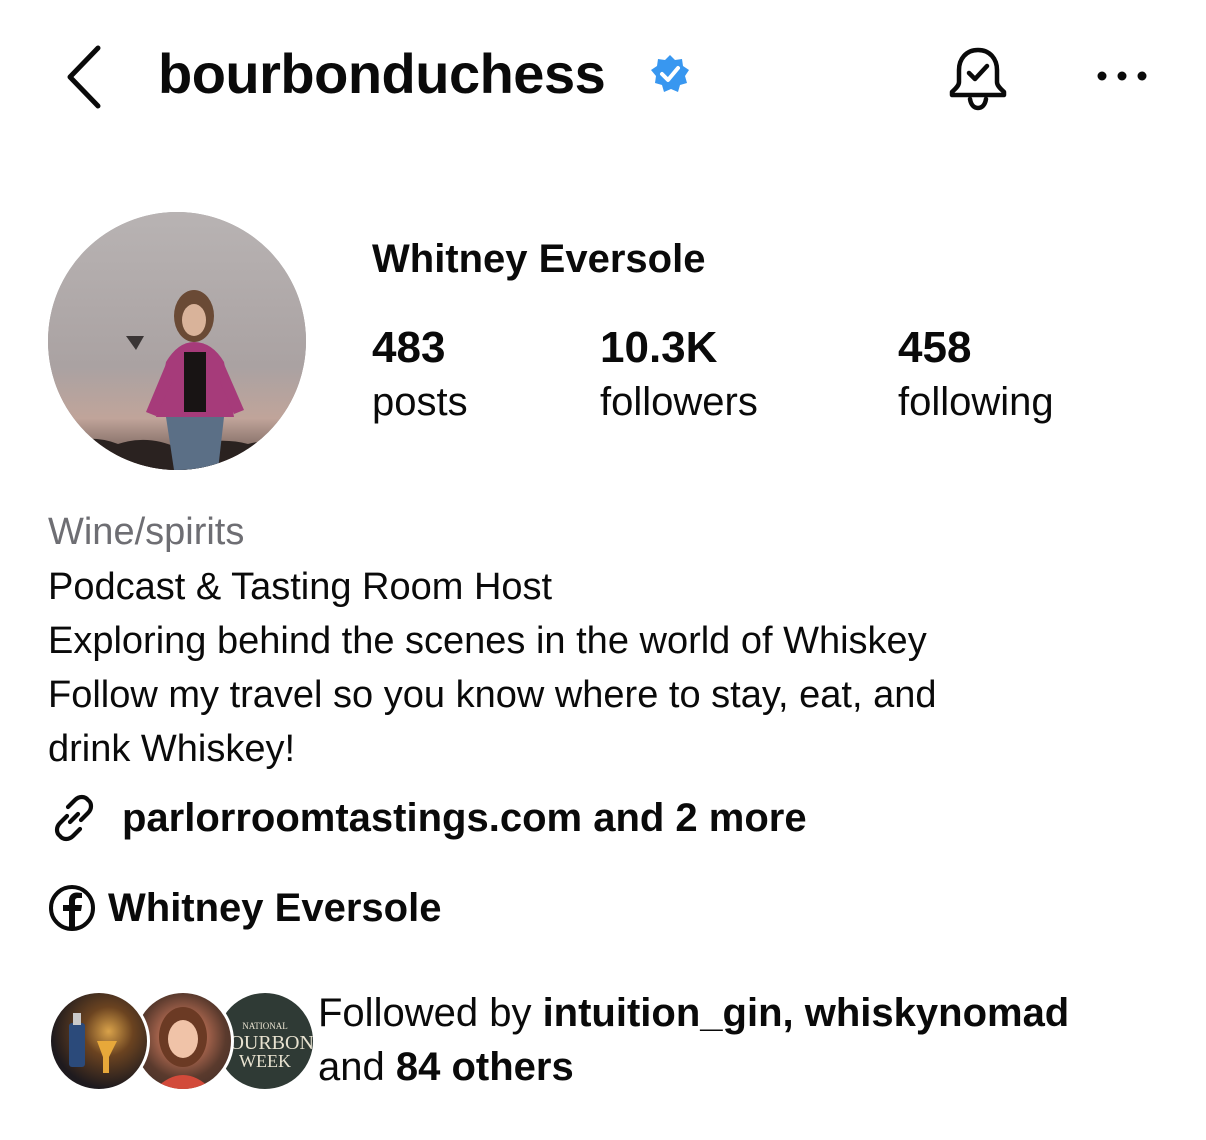  What do you see at coordinates (484, 1067) in the screenshot?
I see `followed-by-others: 84 others` at bounding box center [484, 1067].